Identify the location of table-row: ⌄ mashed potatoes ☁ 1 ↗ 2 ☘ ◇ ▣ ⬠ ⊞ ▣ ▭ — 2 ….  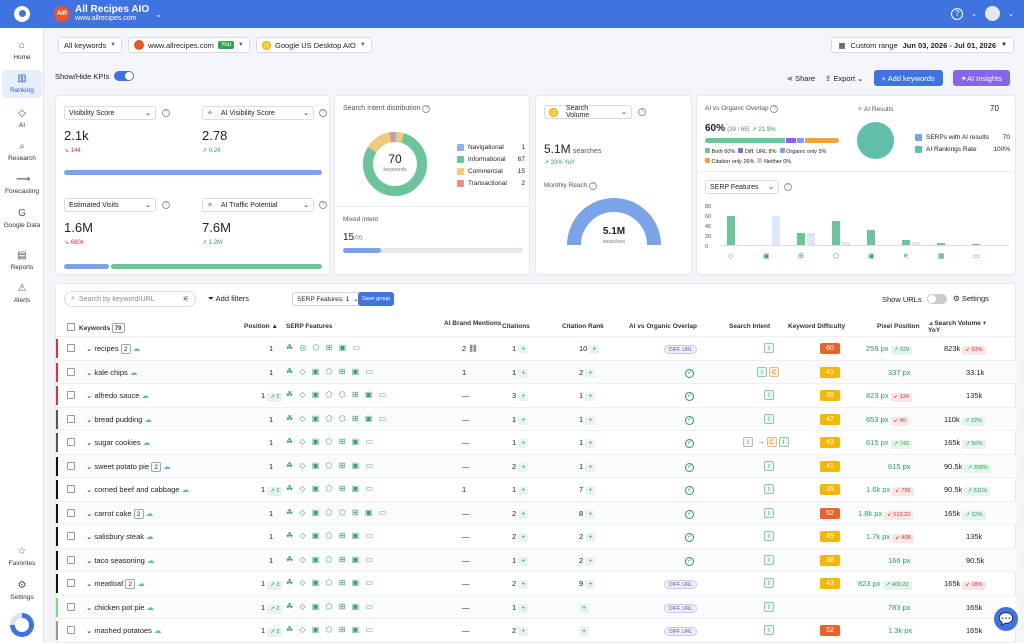
(536, 630).